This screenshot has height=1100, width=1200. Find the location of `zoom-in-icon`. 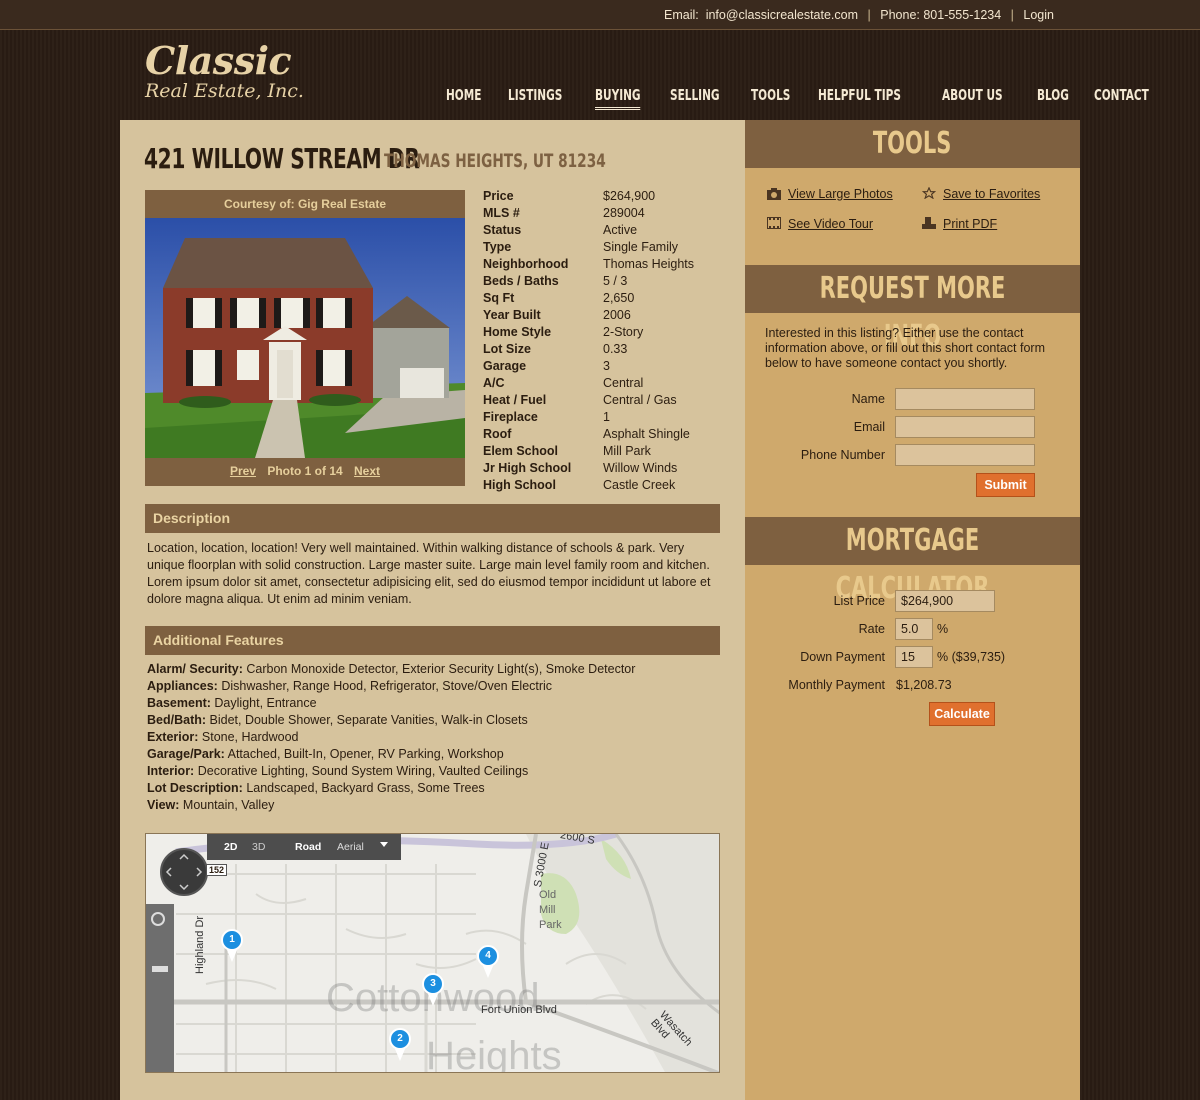

zoom-in-icon is located at coordinates (158, 919).